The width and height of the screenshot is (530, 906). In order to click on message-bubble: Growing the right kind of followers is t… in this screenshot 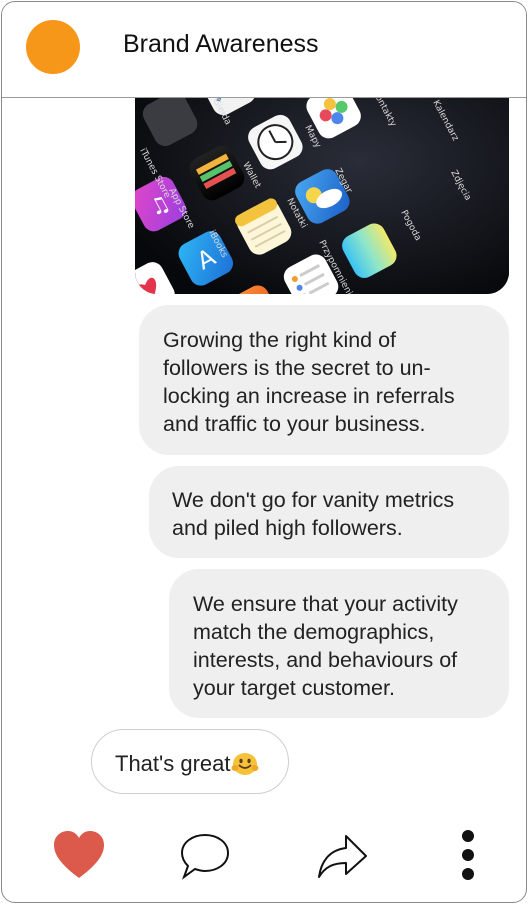, I will do `click(324, 380)`.